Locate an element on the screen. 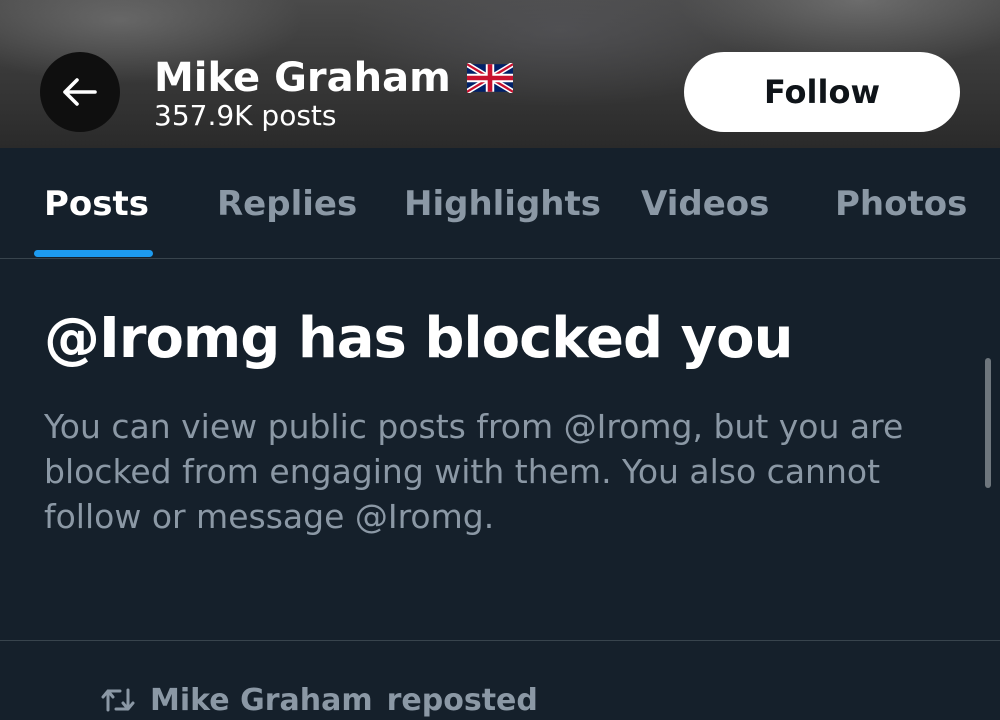 The height and width of the screenshot is (720, 1000). follow-button: Follow is located at coordinates (822, 92).